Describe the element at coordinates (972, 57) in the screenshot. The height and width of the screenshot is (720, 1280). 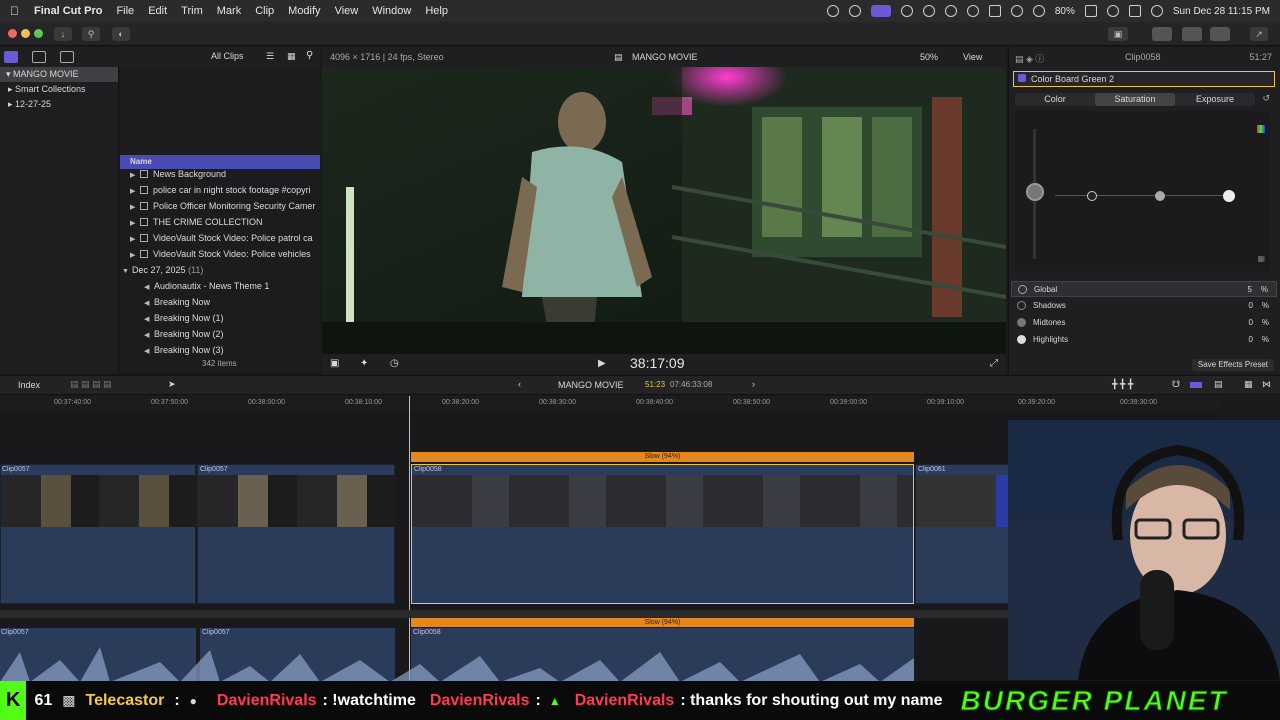
I see `view-menu: View` at that location.